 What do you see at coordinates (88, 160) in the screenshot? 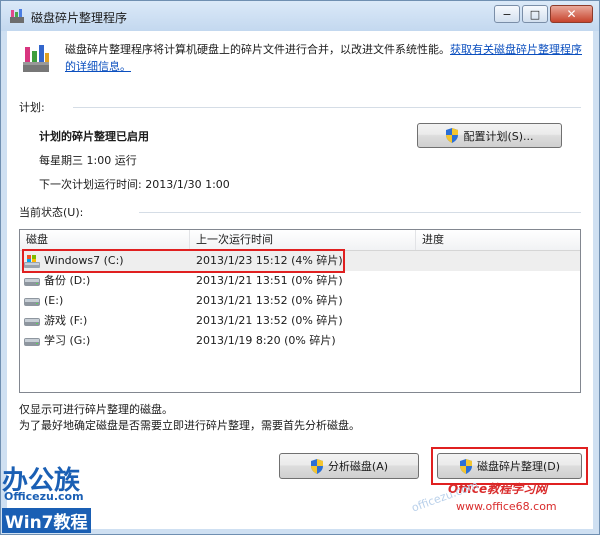
I see `schedule-run-time: 每星期三 1:00 运行` at bounding box center [88, 160].